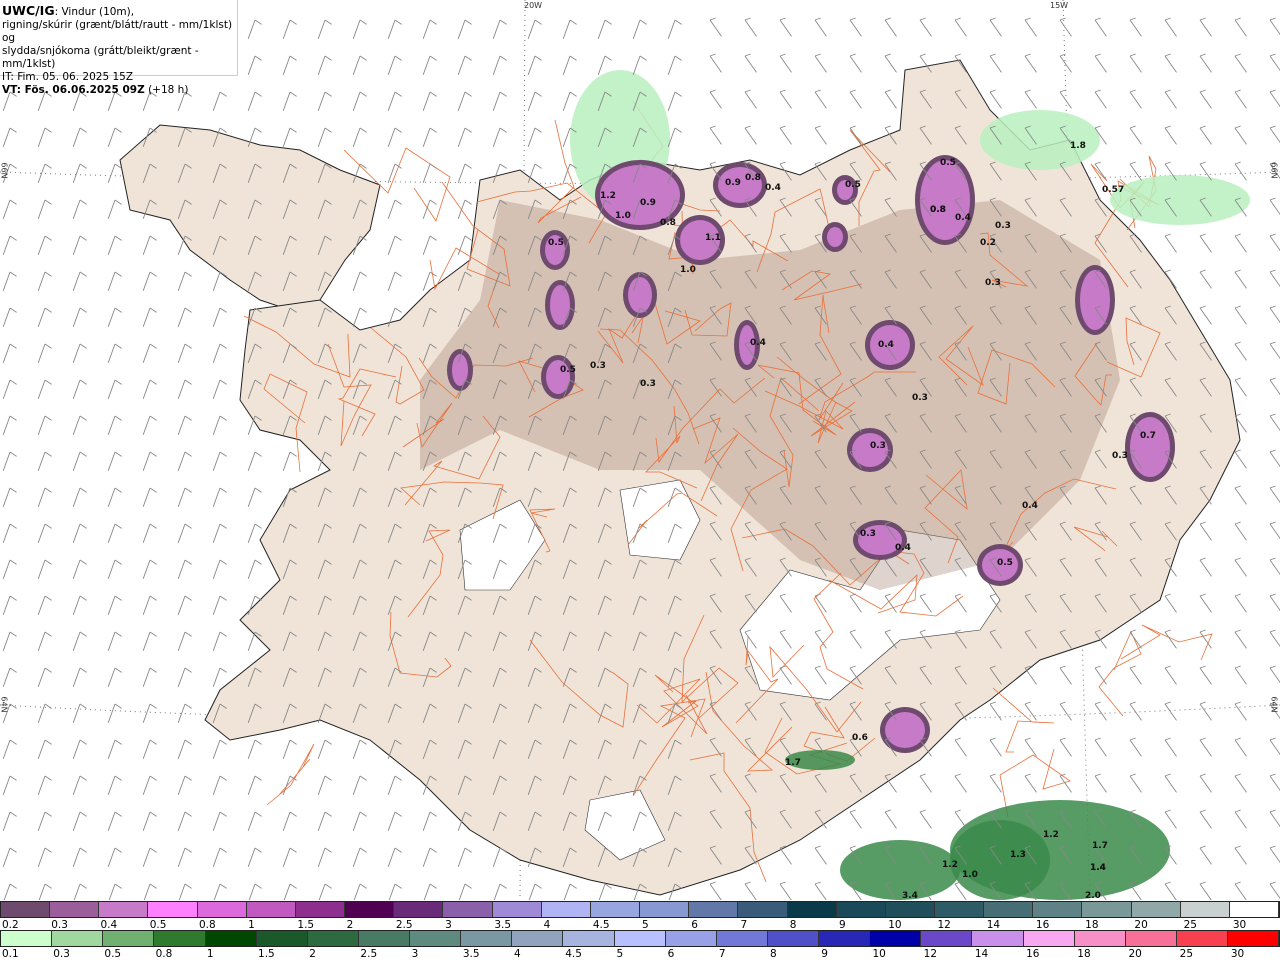 This screenshot has width=1280, height=961. Describe the element at coordinates (68, 77) in the screenshot. I see `issue-time: IT: Fim. 05. 06. 2025 15Z` at that location.